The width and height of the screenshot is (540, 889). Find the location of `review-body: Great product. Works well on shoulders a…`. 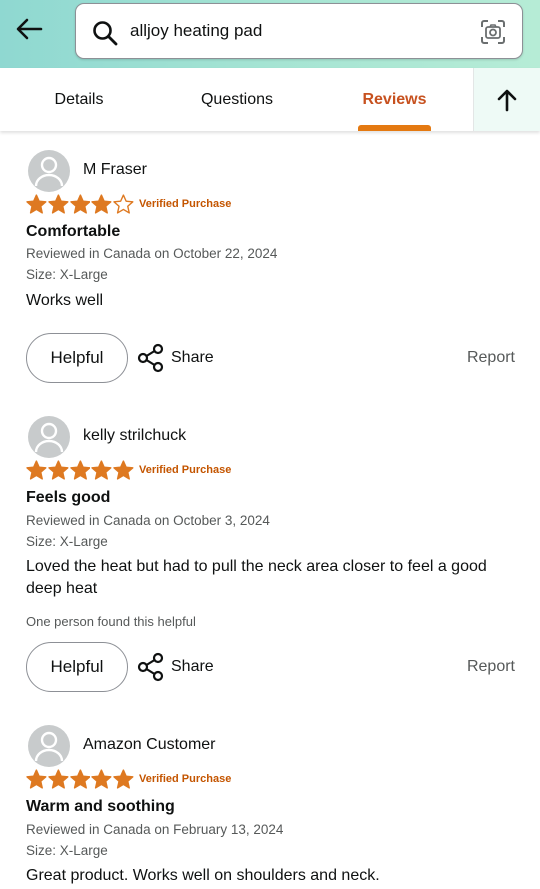

review-body: Great product. Works well on shoulders a… is located at coordinates (203, 875).